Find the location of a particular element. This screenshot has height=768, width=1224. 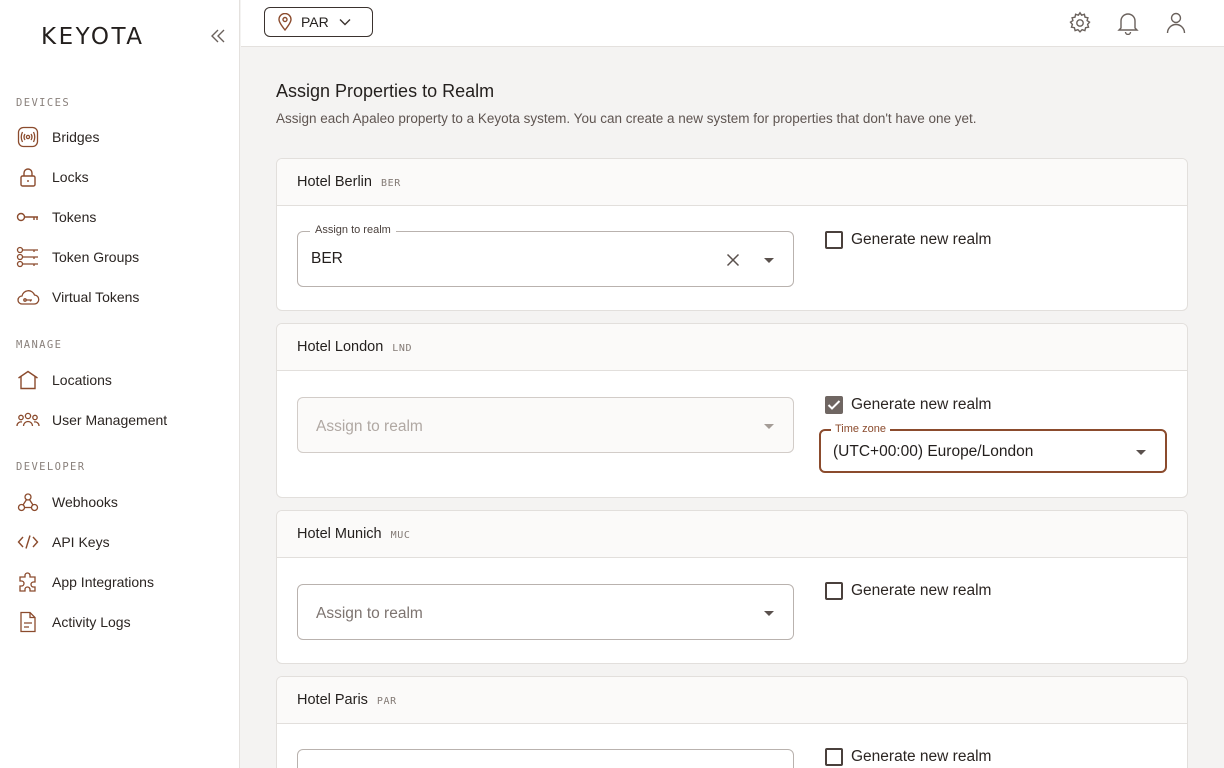

property-name: Hotel London is located at coordinates (340, 347).